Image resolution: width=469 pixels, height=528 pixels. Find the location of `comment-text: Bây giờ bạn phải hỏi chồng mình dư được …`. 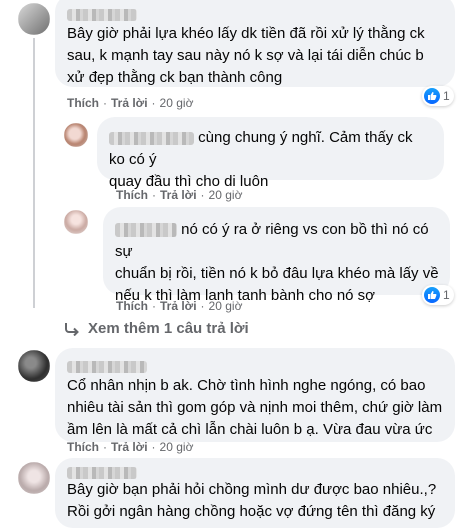

comment-text: Bây giờ bạn phải hỏi chồng mình dư được … is located at coordinates (252, 500).